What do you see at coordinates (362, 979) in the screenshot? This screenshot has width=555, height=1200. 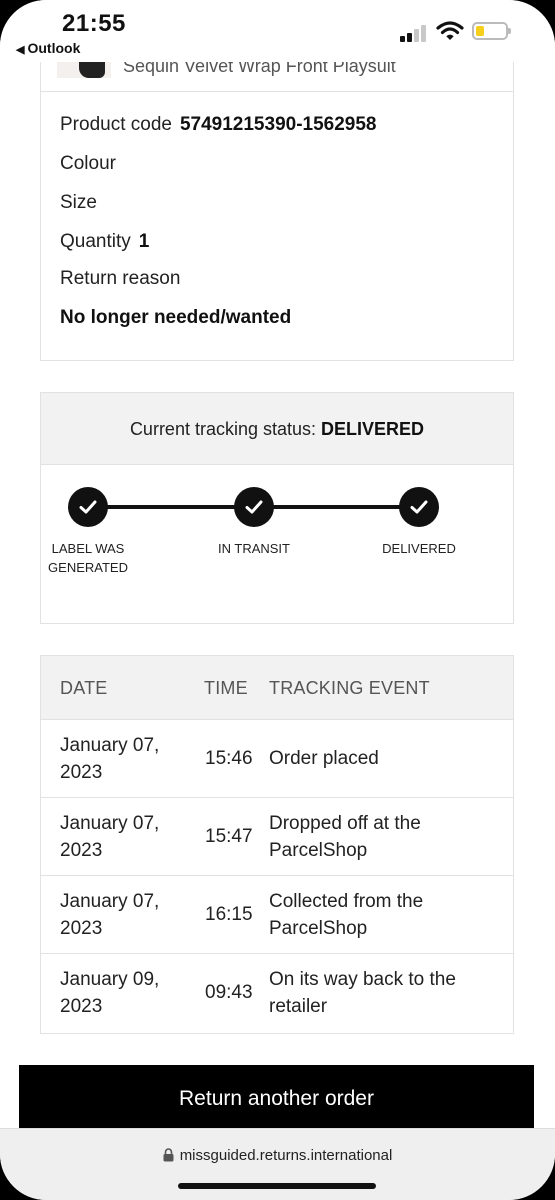 I see `event-line: On its way back to the` at bounding box center [362, 979].